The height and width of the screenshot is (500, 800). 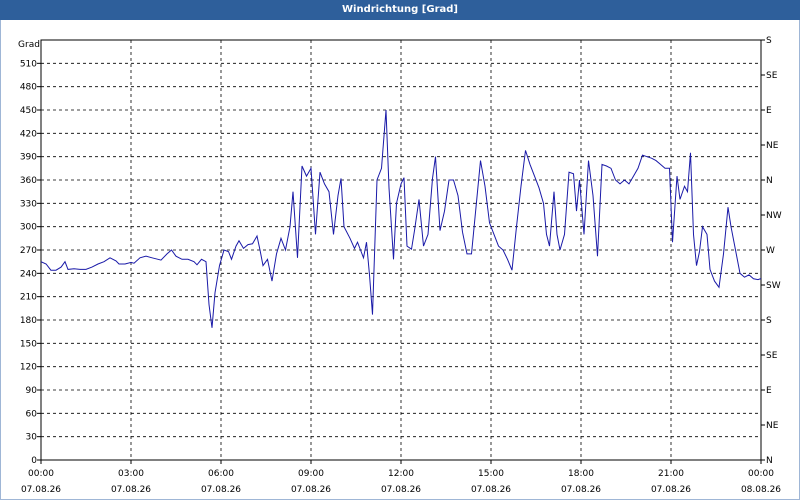 I want to click on x-tick-time-label: 03:00, so click(x=131, y=474).